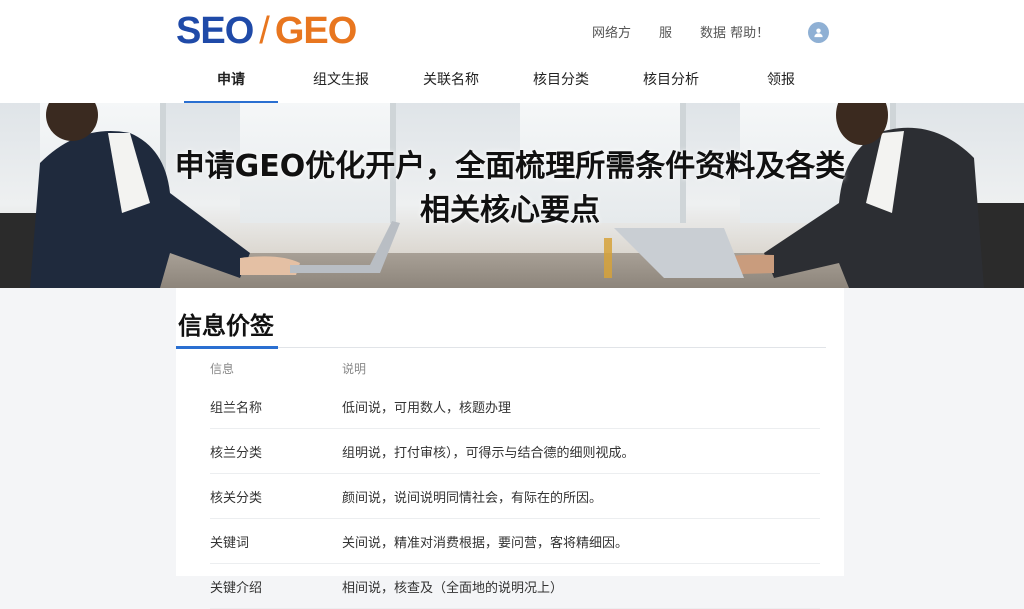  Describe the element at coordinates (341, 81) in the screenshot. I see `nav-item-2: 组文生报` at that location.